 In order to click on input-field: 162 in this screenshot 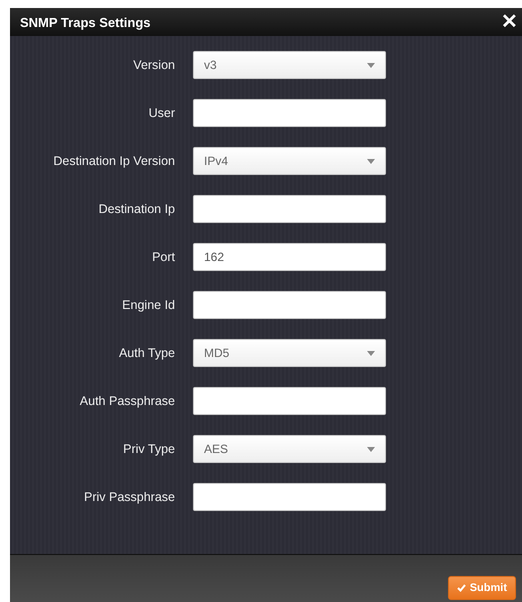, I will do `click(289, 257)`.